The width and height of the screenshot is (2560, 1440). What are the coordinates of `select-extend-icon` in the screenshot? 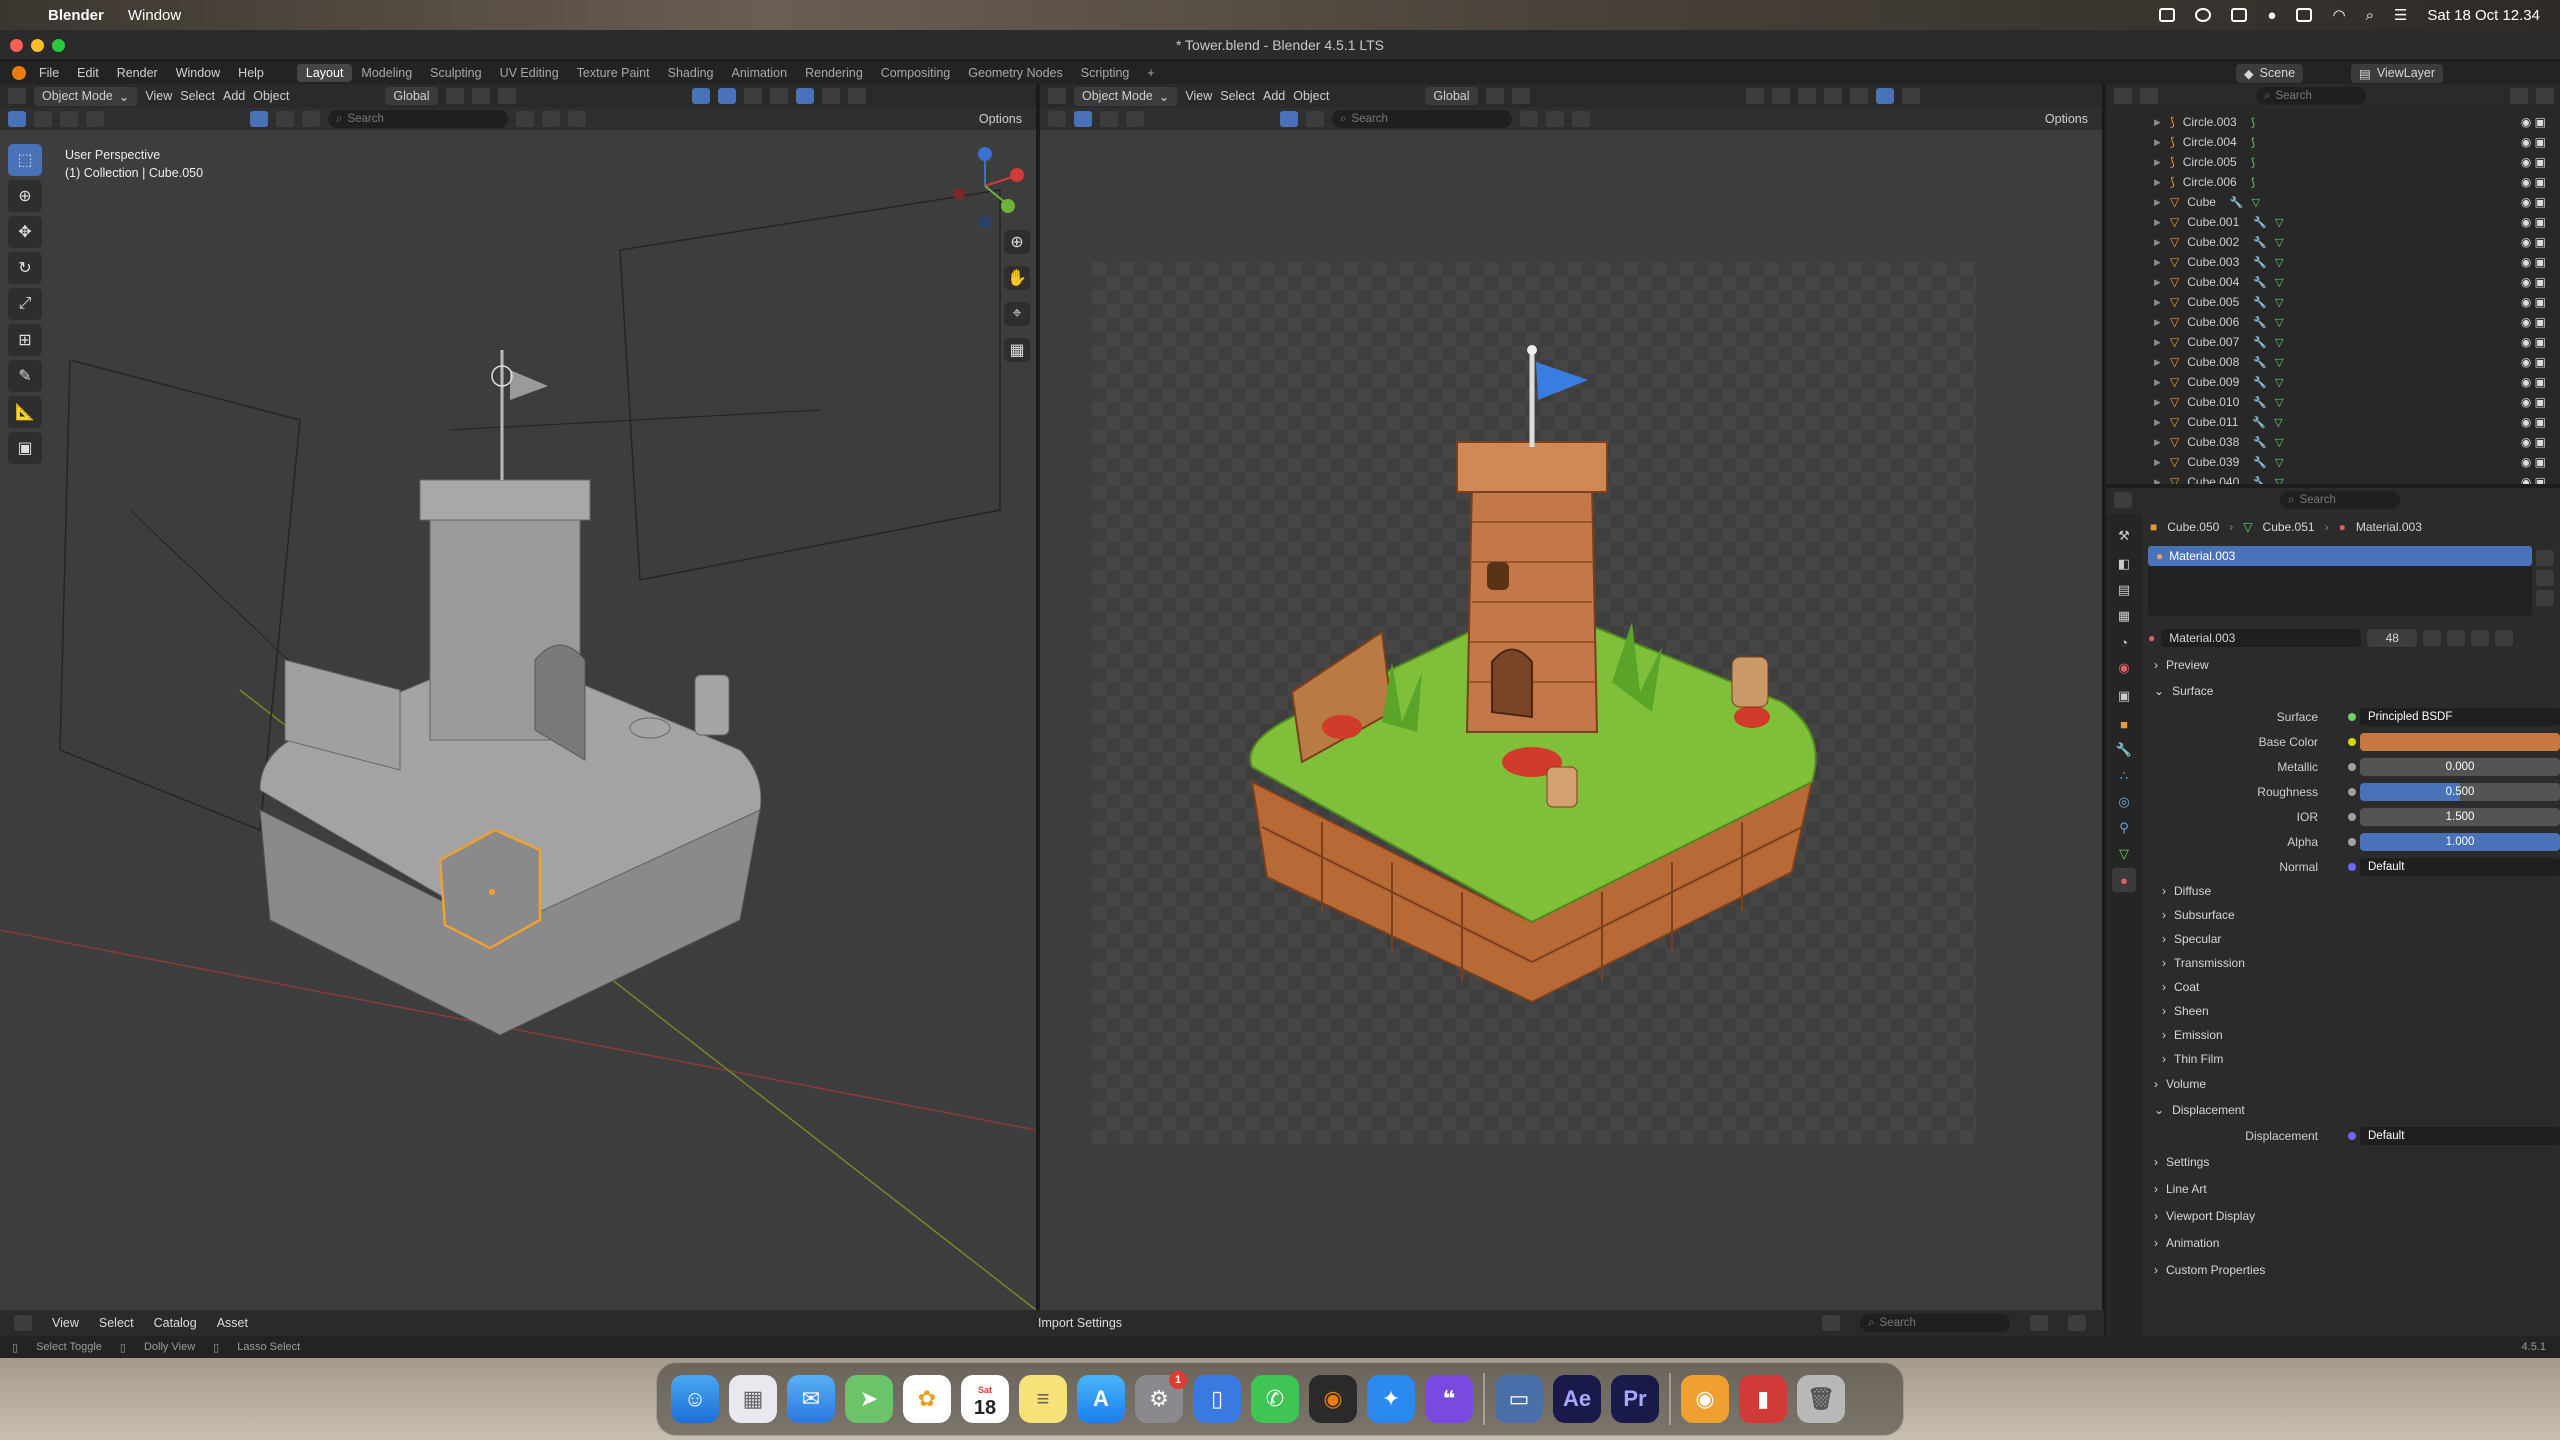 It's located at (1109, 119).